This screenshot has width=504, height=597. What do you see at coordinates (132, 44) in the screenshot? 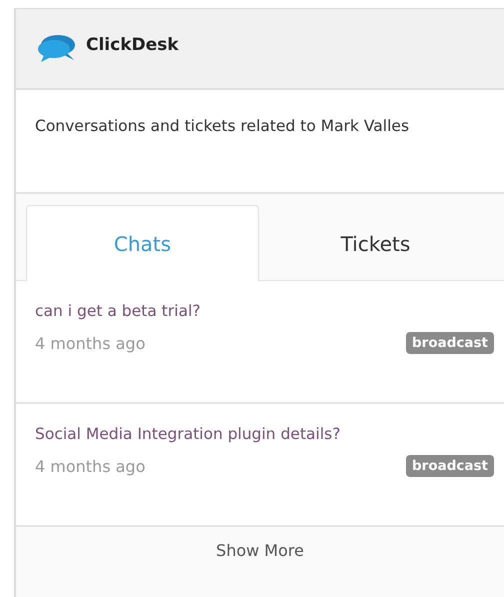
I see `widget-title: ClickDesk` at bounding box center [132, 44].